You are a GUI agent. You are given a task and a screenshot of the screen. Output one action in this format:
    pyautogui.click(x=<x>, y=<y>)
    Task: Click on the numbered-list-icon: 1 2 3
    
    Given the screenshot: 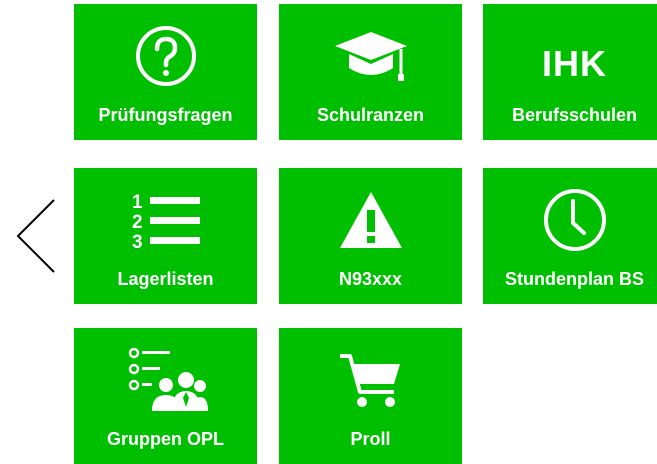 What is the action you would take?
    pyautogui.click(x=166, y=221)
    